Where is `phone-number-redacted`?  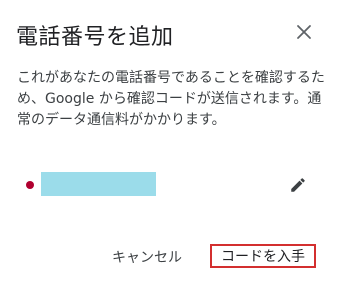 phone-number-redacted is located at coordinates (98, 184).